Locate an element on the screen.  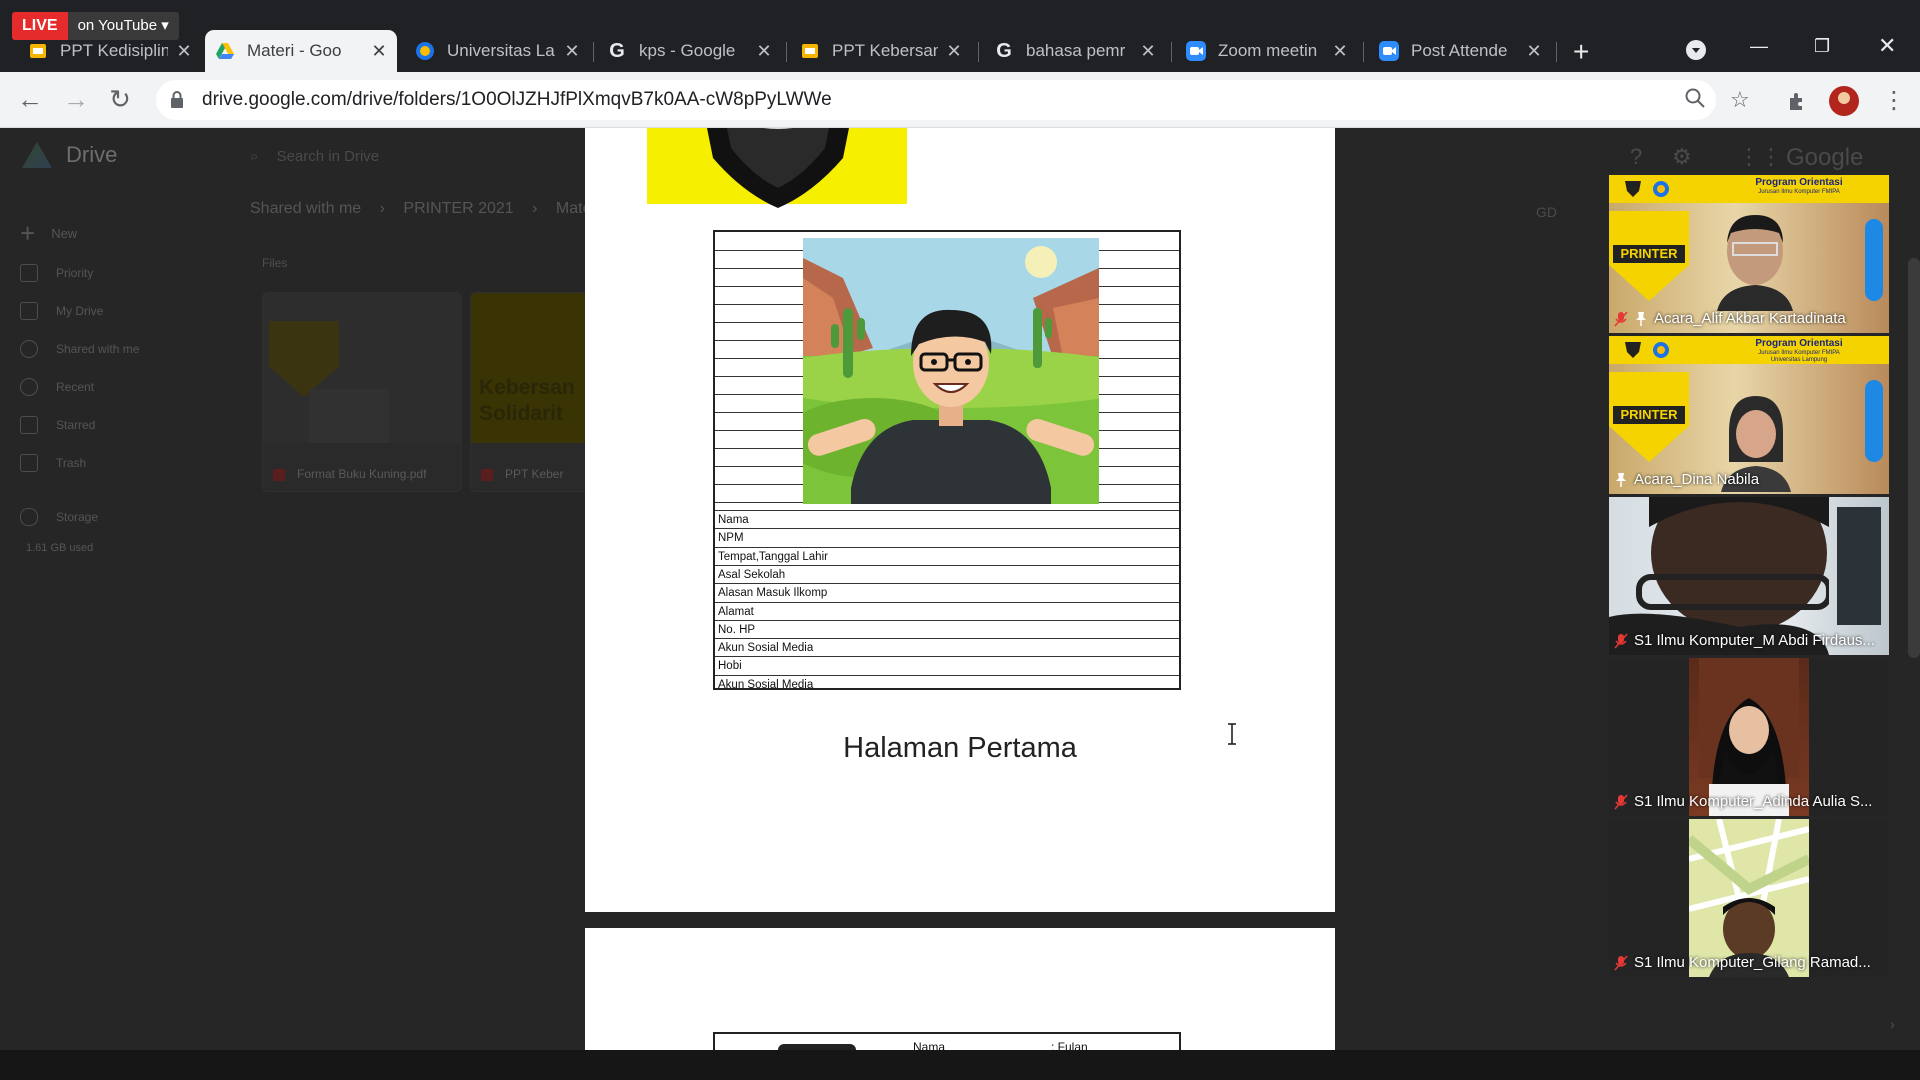
sidebar-item-storage: Storage is located at coordinates (120, 517).